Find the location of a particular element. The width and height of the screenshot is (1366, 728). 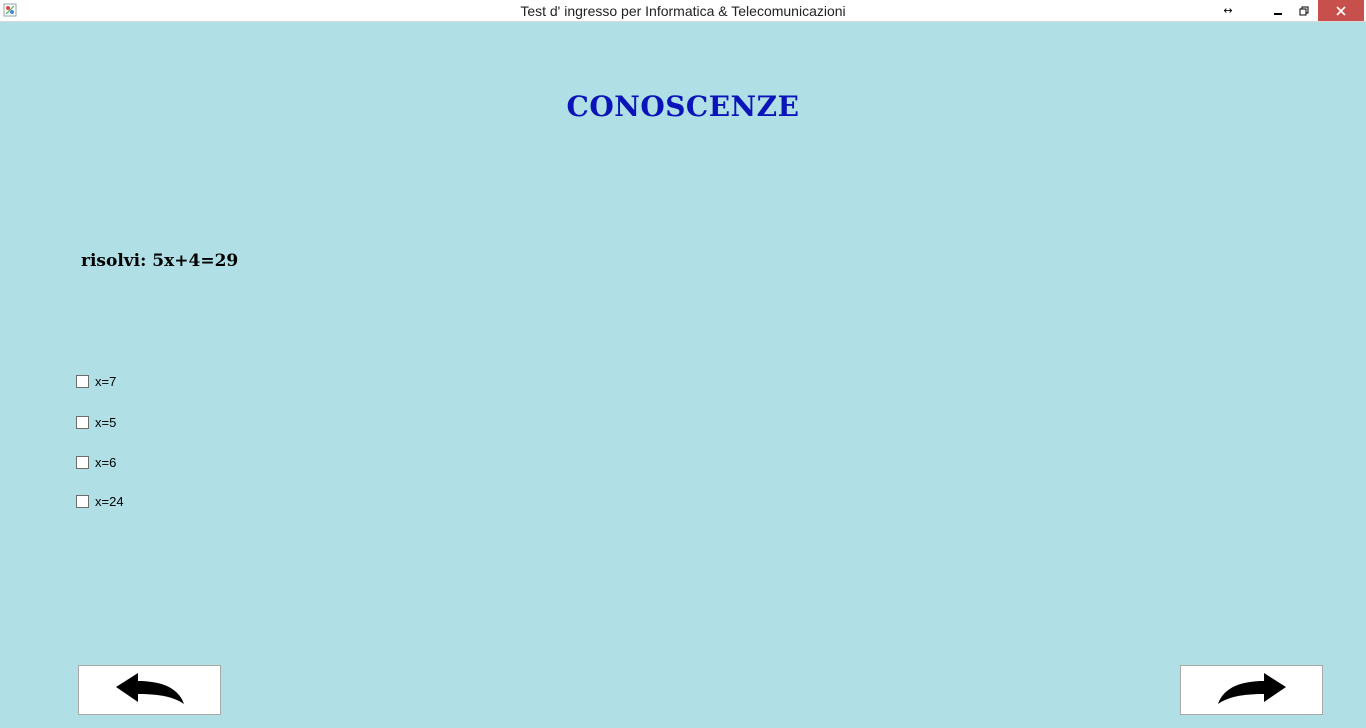

back-button is located at coordinates (149, 690).